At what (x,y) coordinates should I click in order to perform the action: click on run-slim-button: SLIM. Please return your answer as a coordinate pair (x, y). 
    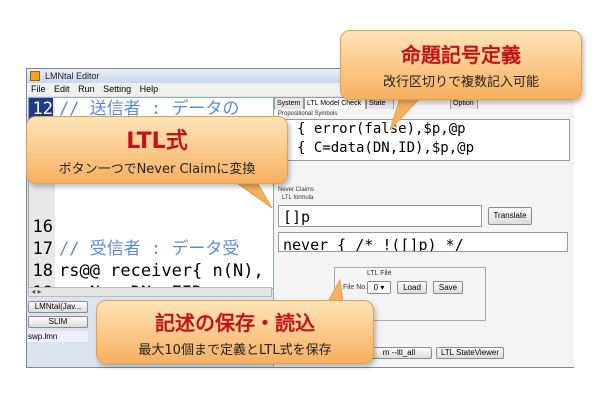
    Looking at the image, I should click on (58, 322).